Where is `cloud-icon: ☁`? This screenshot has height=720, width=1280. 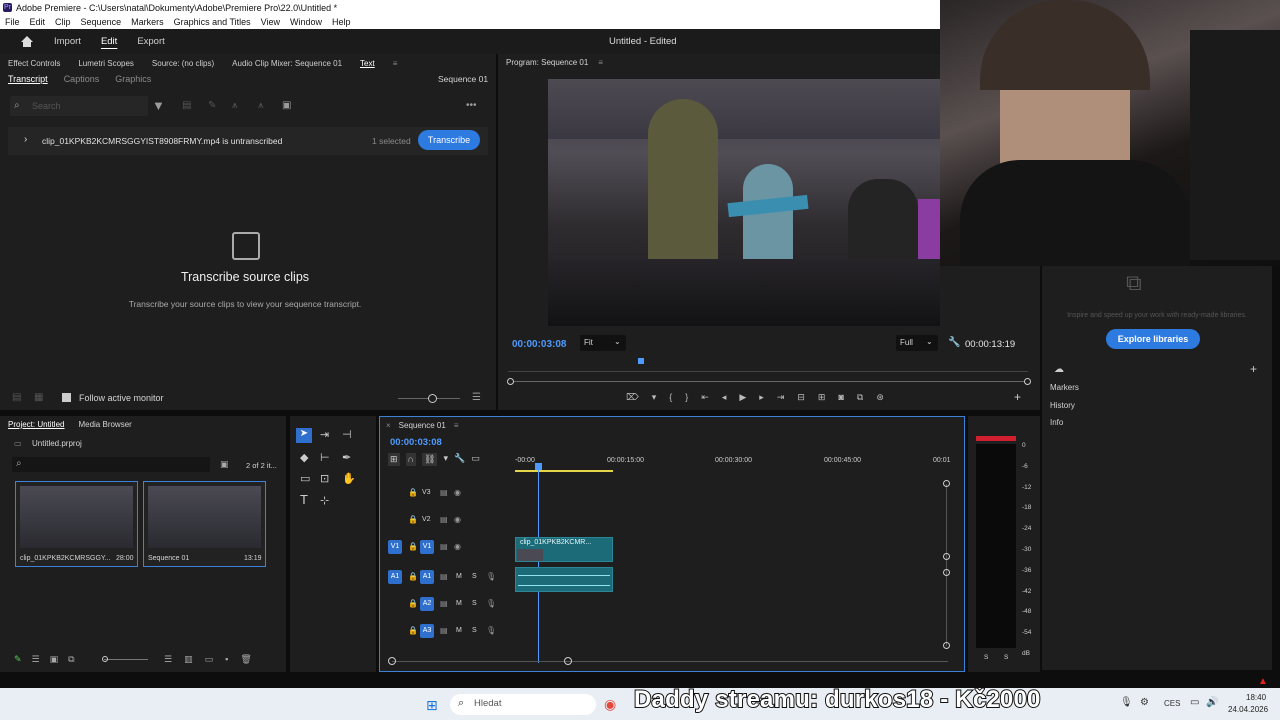 cloud-icon: ☁ is located at coordinates (1059, 369).